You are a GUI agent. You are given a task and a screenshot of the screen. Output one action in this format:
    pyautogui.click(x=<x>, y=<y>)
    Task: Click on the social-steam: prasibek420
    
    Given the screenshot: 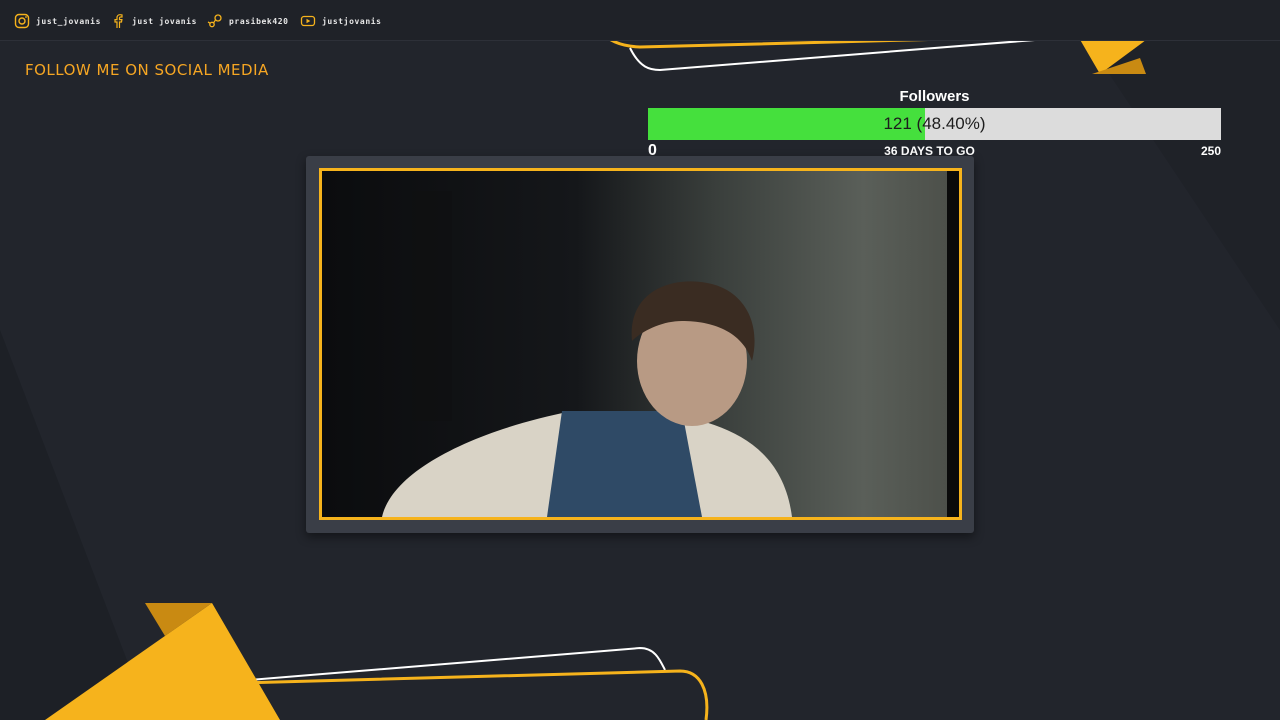 What is the action you would take?
    pyautogui.click(x=248, y=21)
    